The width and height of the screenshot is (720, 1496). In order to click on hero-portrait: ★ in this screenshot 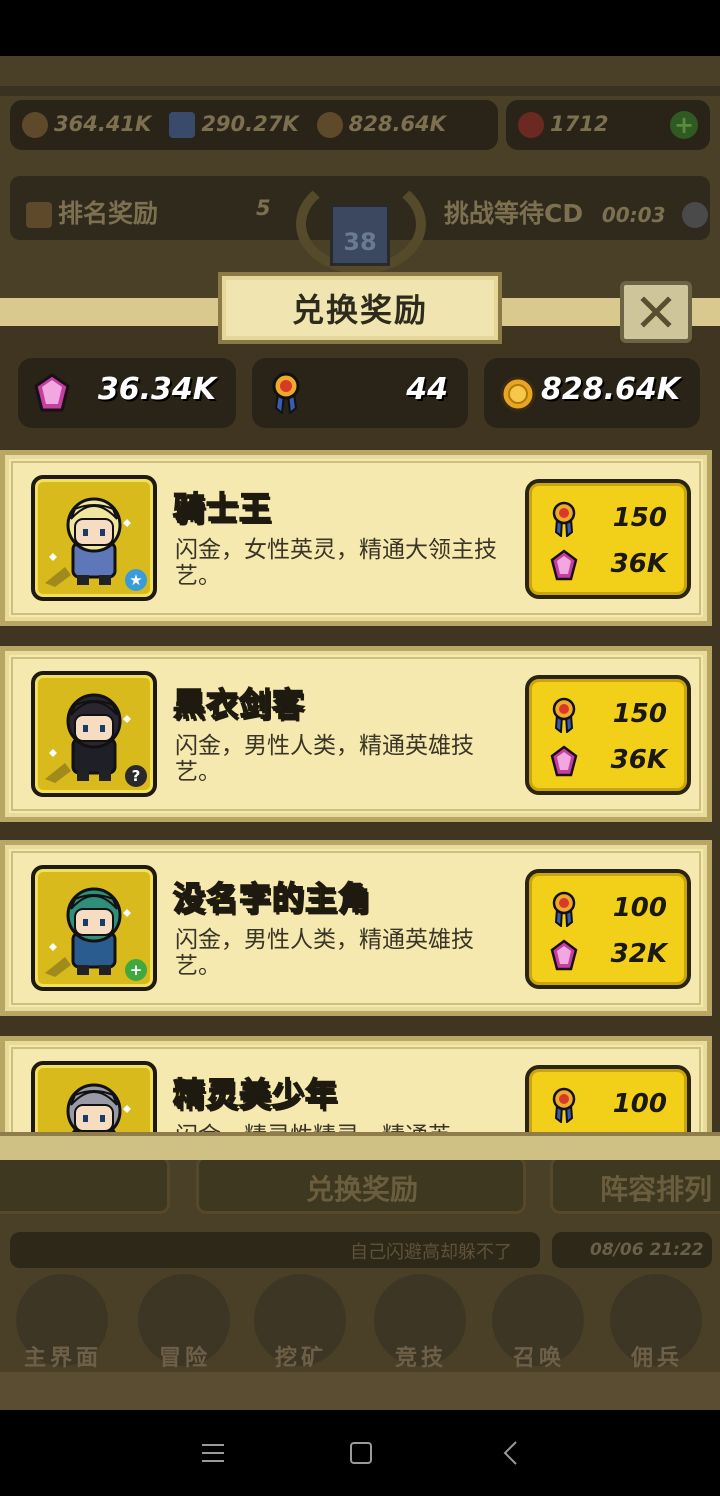, I will do `click(94, 538)`.